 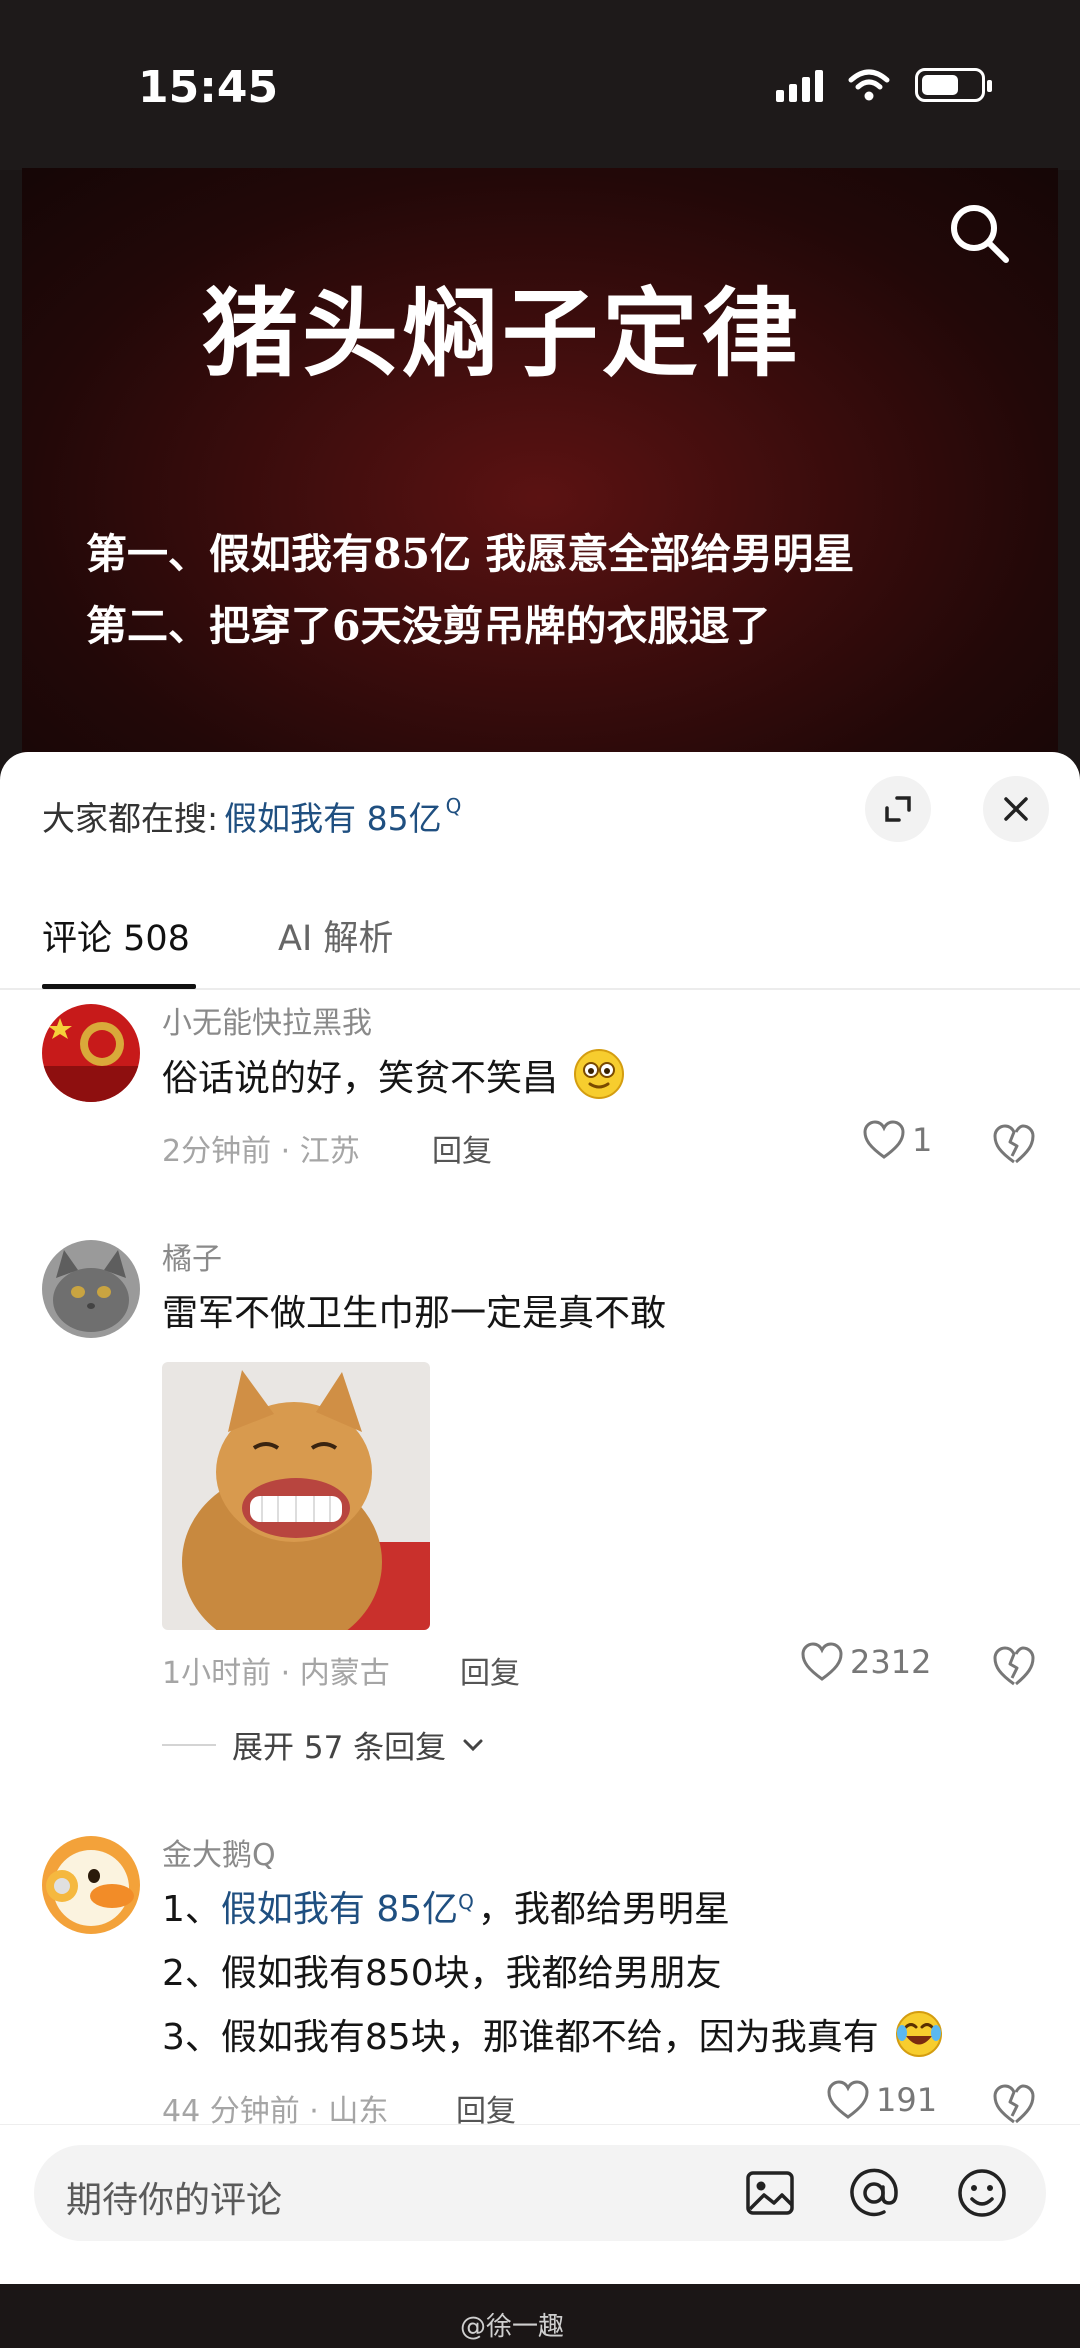 I want to click on signal-icon, so click(x=799, y=85).